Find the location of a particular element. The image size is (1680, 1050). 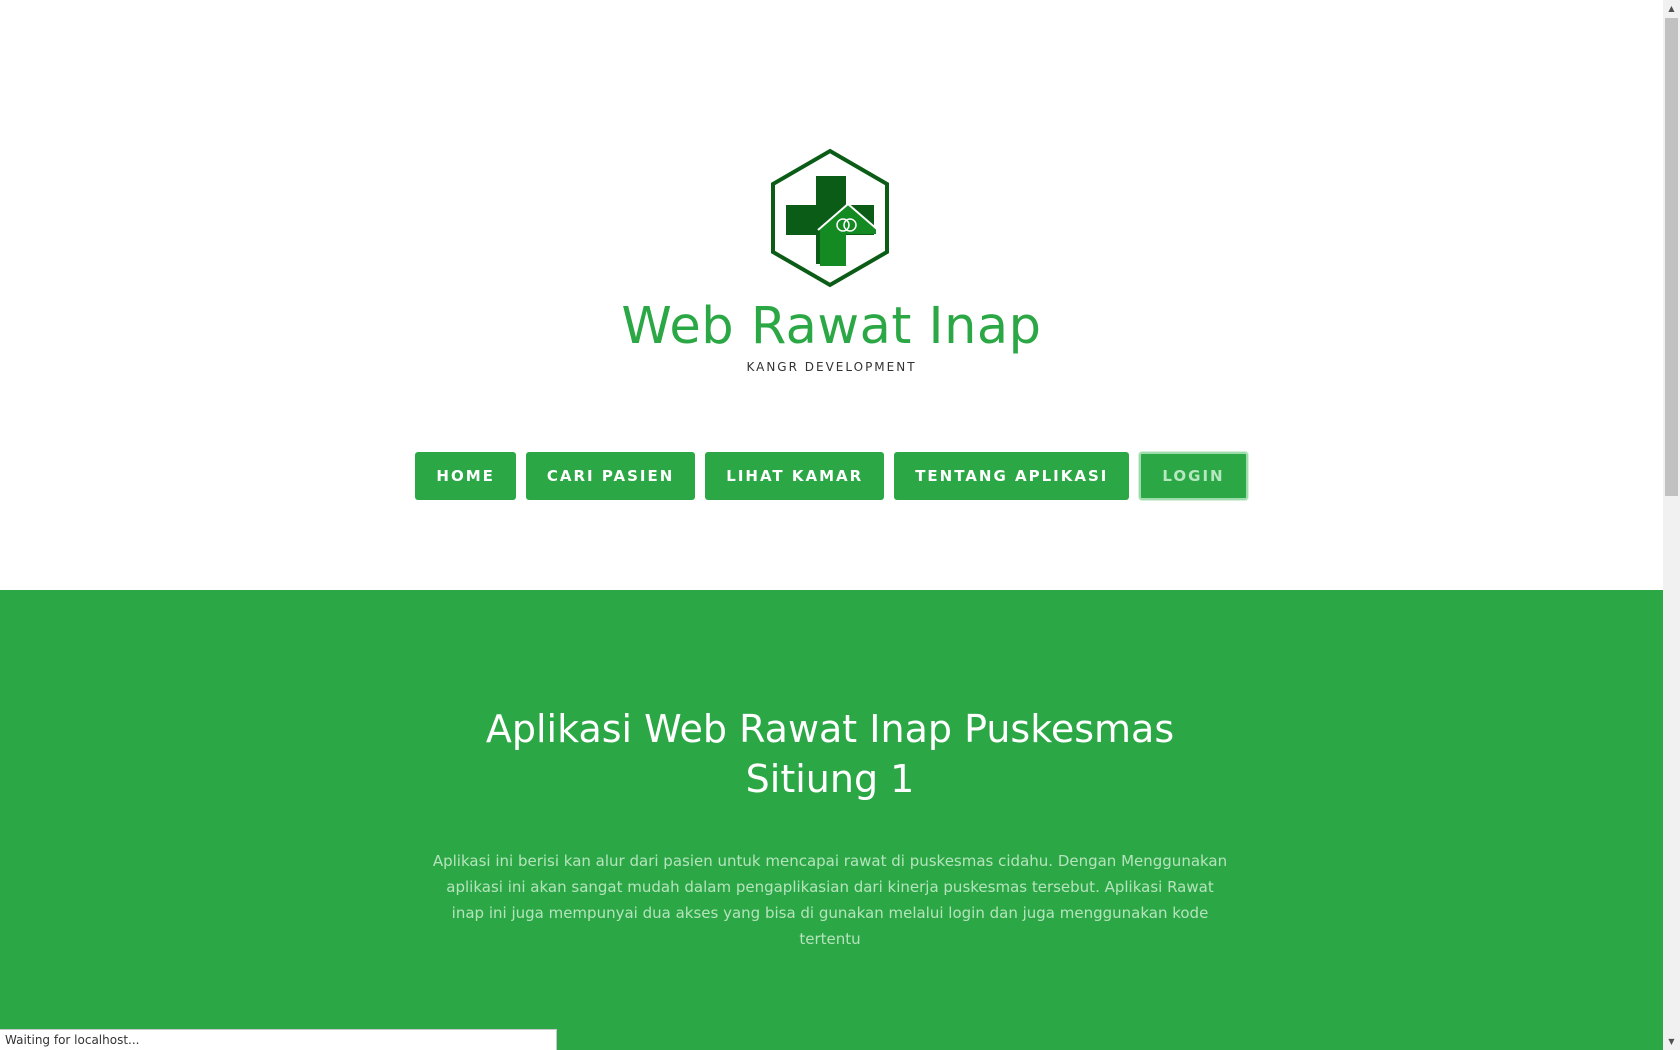

nav-tentang-aplikasi-button: TENTANG APLIKASI is located at coordinates (1012, 476).